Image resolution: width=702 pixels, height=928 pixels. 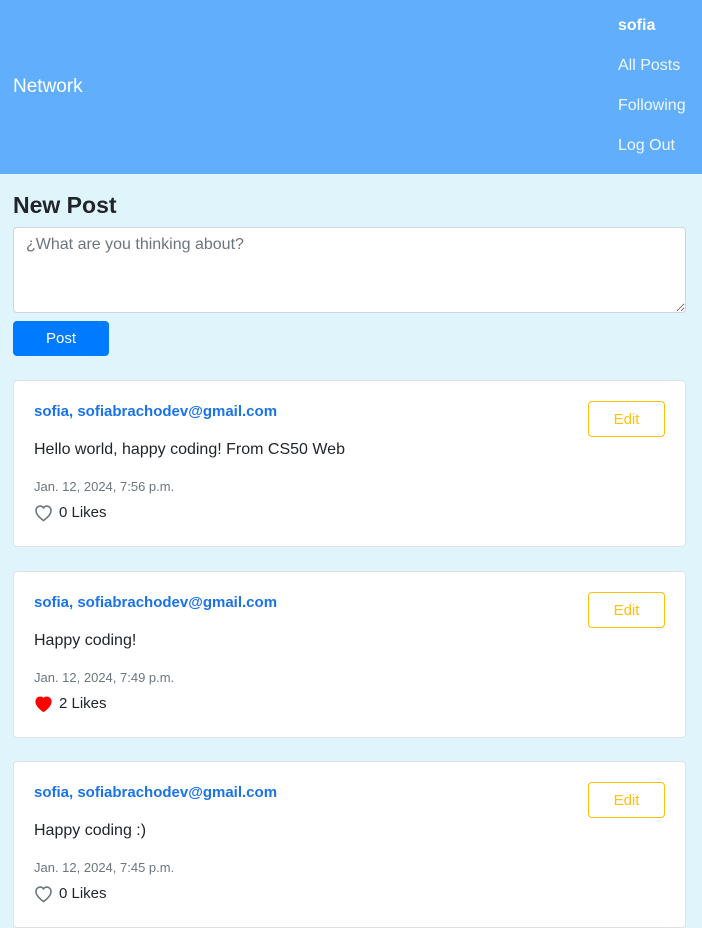 I want to click on likes-row: 2 Likes, so click(x=70, y=704).